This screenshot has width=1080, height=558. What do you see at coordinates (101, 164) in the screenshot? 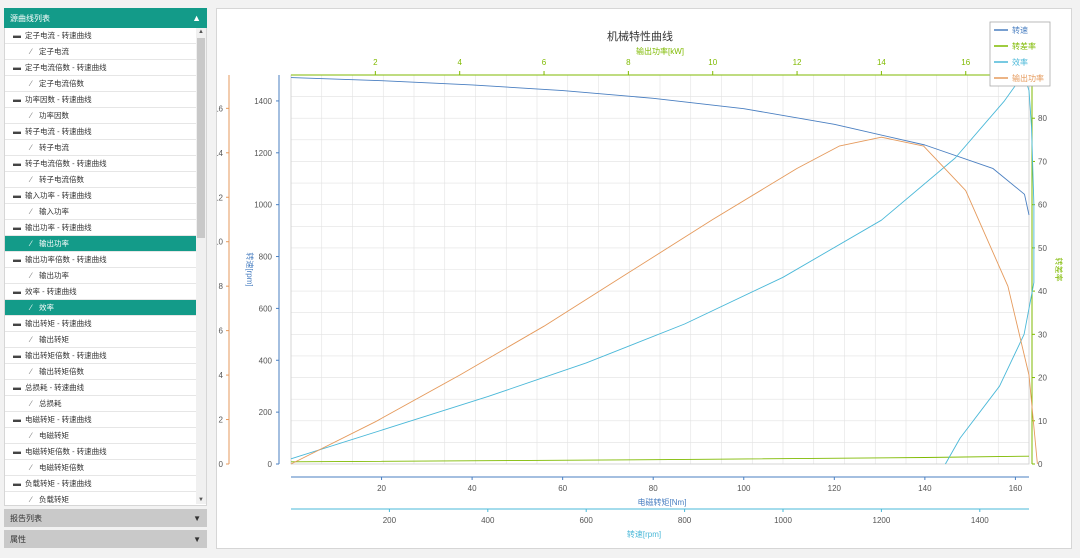
I see `tree-folder-item: ▬ 转子电流倍数 - 转速曲线` at bounding box center [101, 164].